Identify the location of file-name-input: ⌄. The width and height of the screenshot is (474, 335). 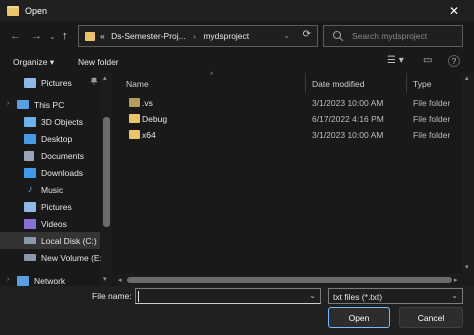
(228, 296).